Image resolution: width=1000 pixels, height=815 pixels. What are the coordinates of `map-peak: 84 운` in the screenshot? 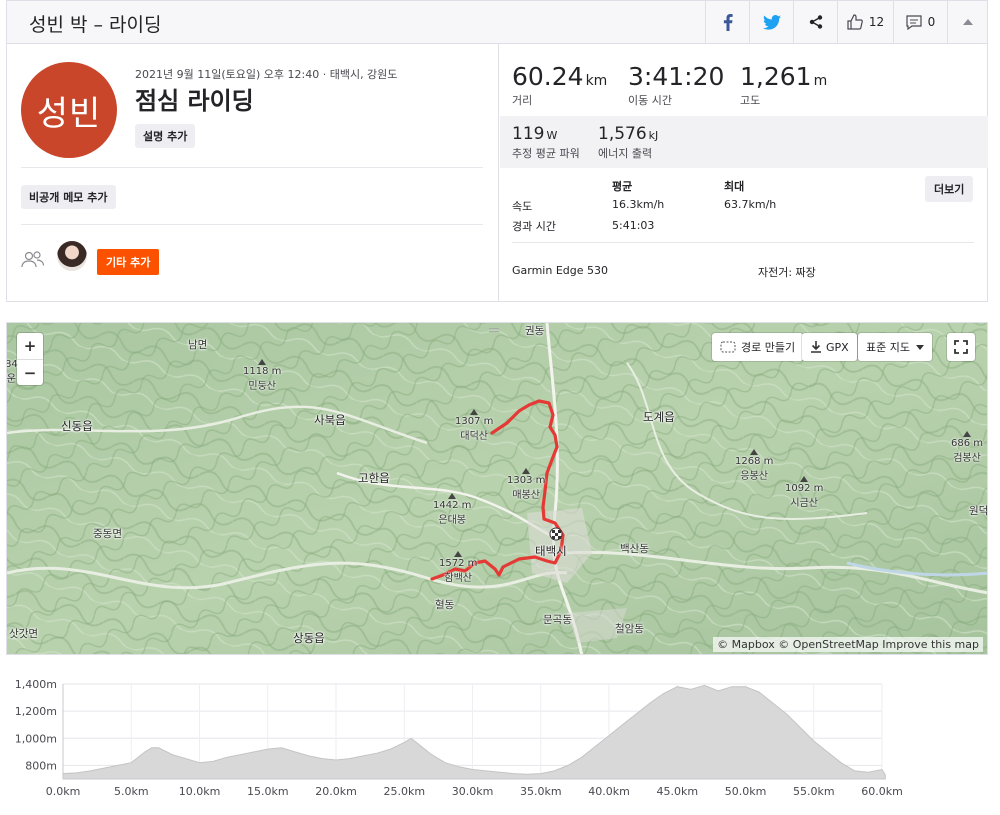 It's located at (12, 372).